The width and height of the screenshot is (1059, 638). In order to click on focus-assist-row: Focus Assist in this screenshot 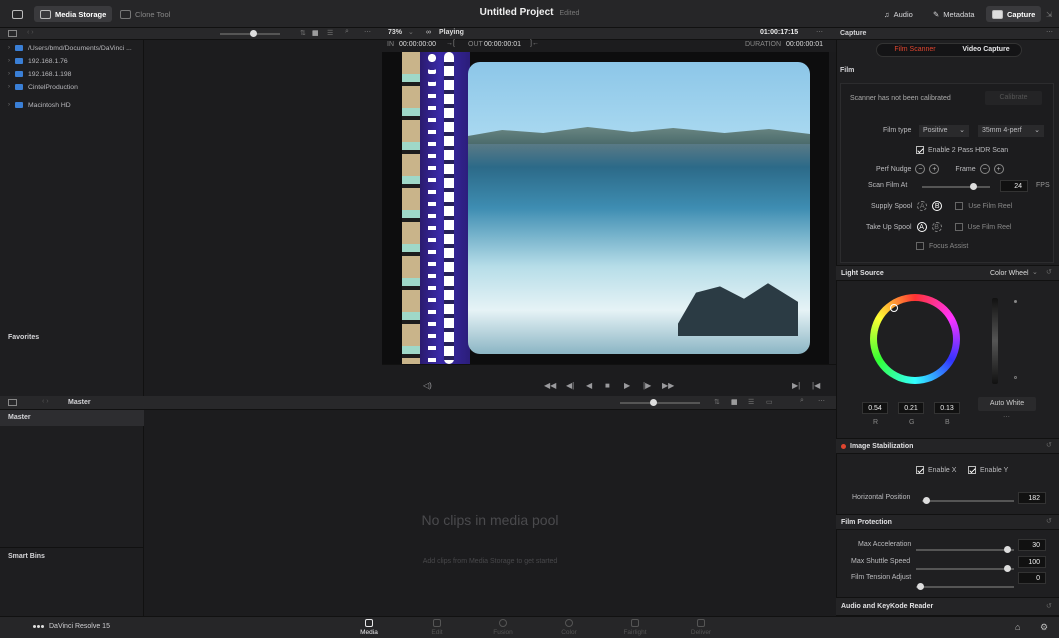, I will do `click(942, 246)`.